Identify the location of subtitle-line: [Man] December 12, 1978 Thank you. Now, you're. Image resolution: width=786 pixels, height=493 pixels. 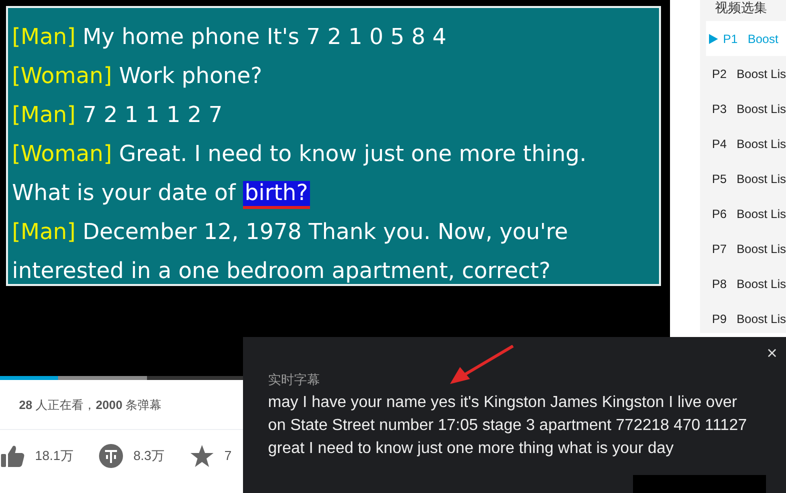
(291, 233).